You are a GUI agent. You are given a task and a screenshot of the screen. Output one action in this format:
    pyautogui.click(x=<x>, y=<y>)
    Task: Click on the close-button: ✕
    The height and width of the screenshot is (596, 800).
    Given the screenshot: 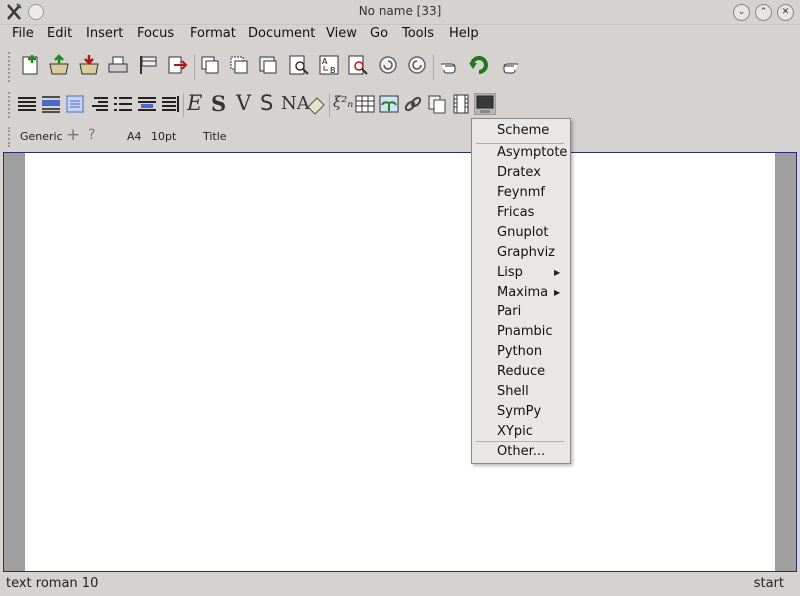 What is the action you would take?
    pyautogui.click(x=785, y=12)
    